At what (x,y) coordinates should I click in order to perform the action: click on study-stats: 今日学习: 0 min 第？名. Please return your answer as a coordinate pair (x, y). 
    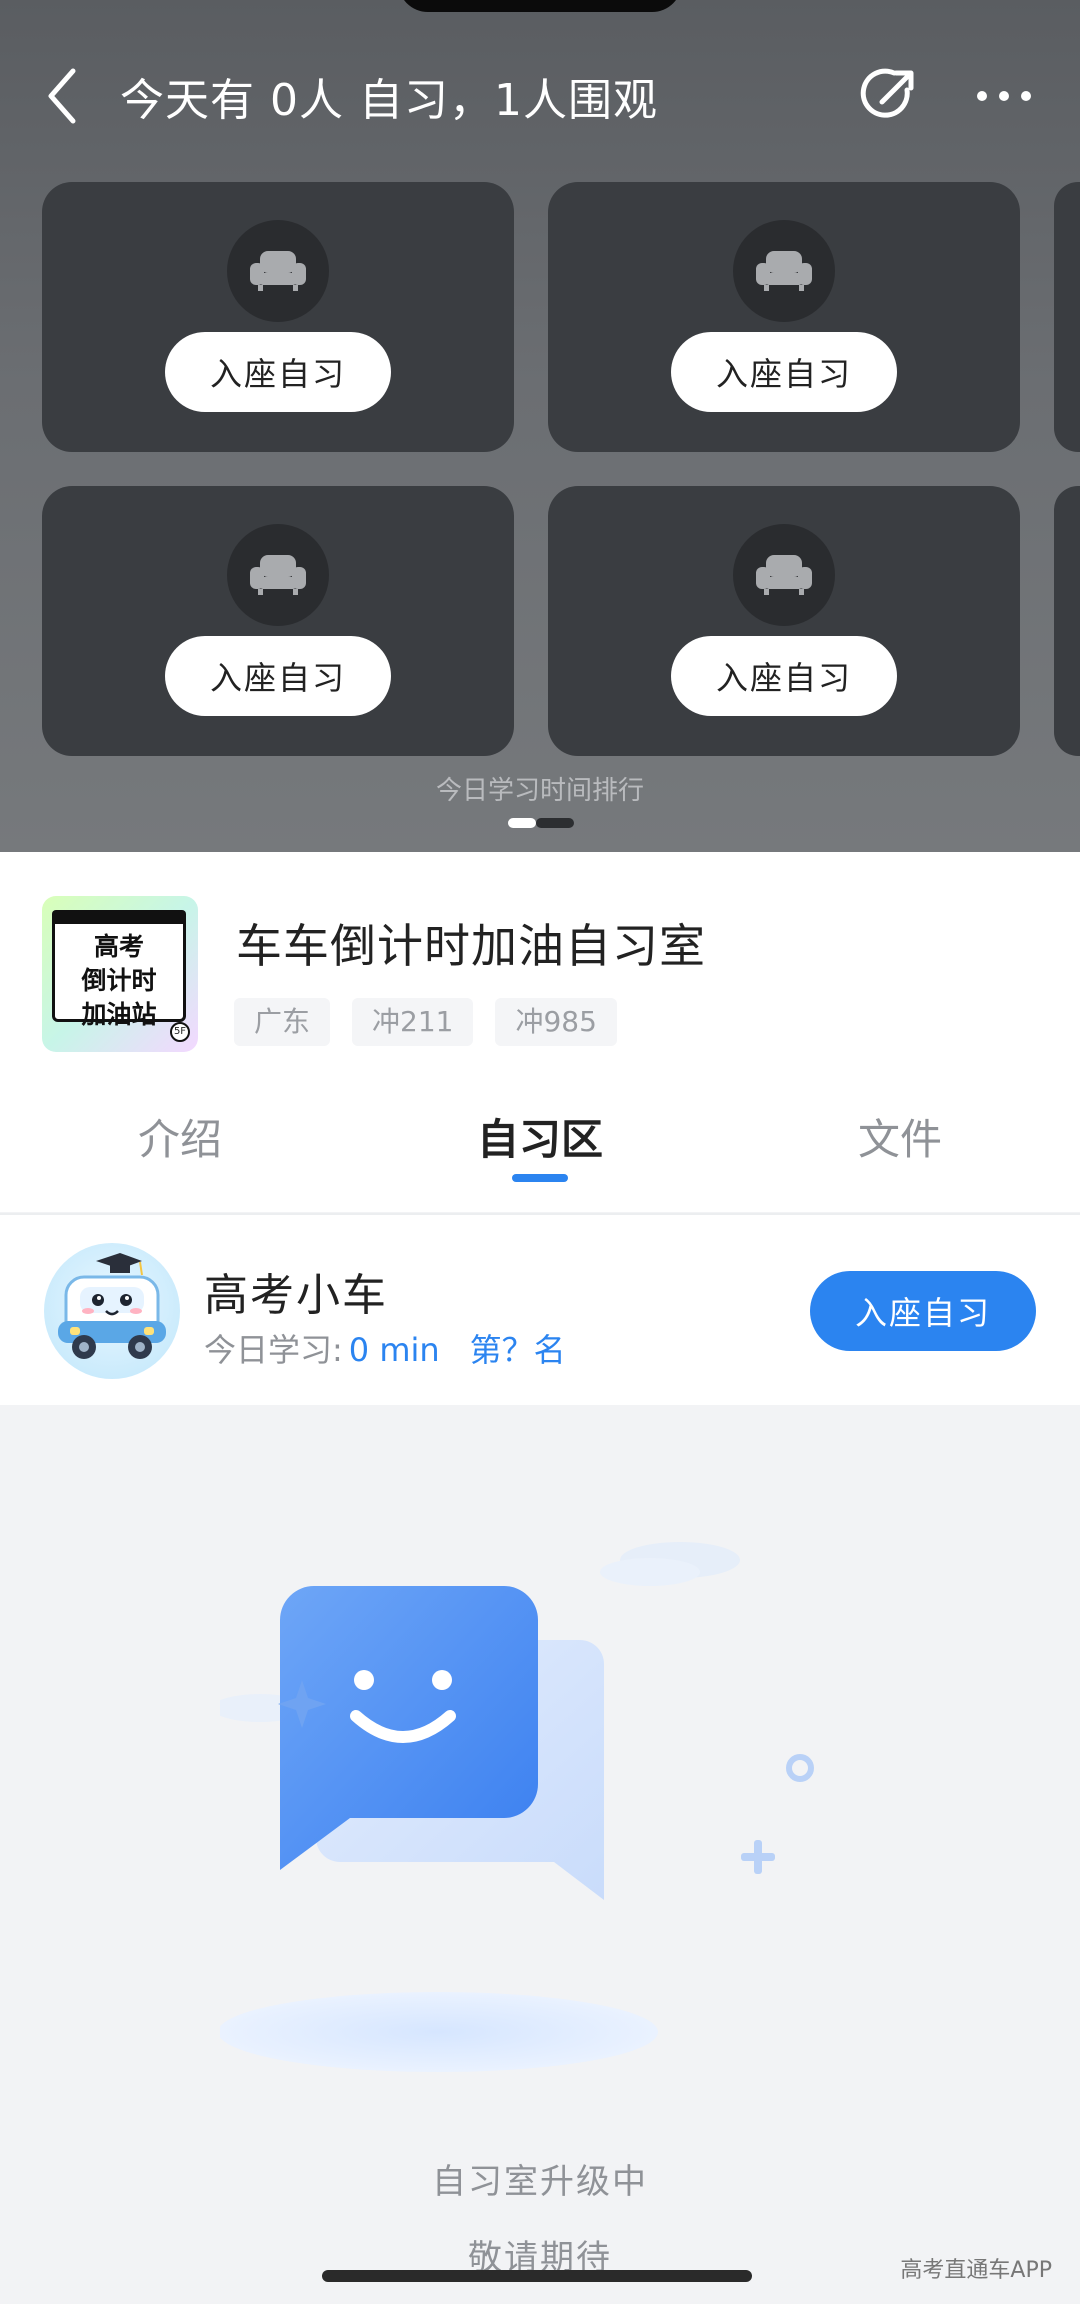
    Looking at the image, I should click on (385, 1348).